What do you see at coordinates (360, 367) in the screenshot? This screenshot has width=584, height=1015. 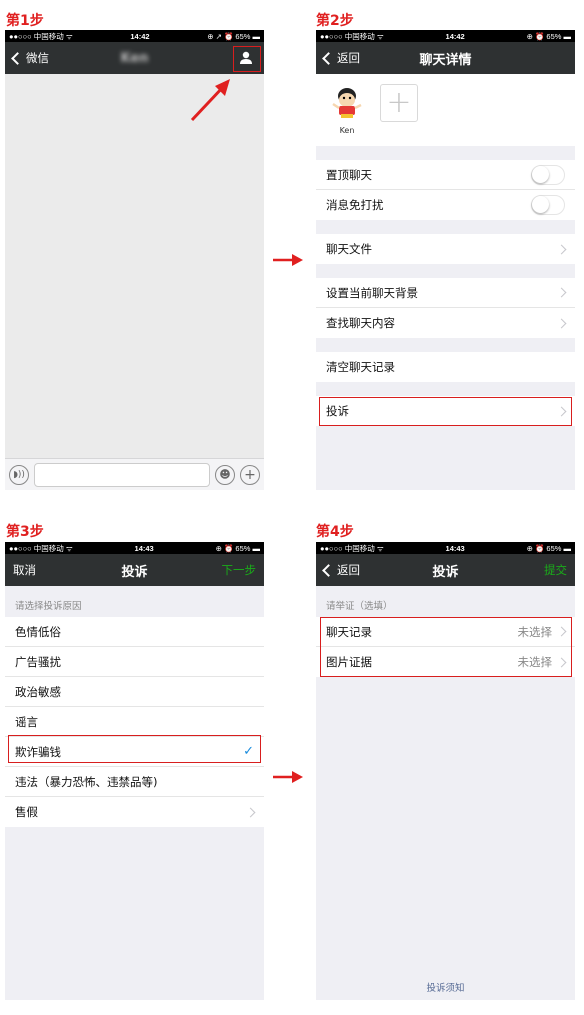 I see `row-label: 清空聊天记录` at bounding box center [360, 367].